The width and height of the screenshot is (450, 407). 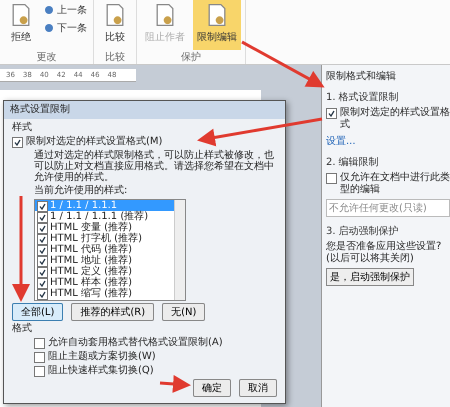 What do you see at coordinates (22, 128) in the screenshot?
I see `group-heading: 样式` at bounding box center [22, 128].